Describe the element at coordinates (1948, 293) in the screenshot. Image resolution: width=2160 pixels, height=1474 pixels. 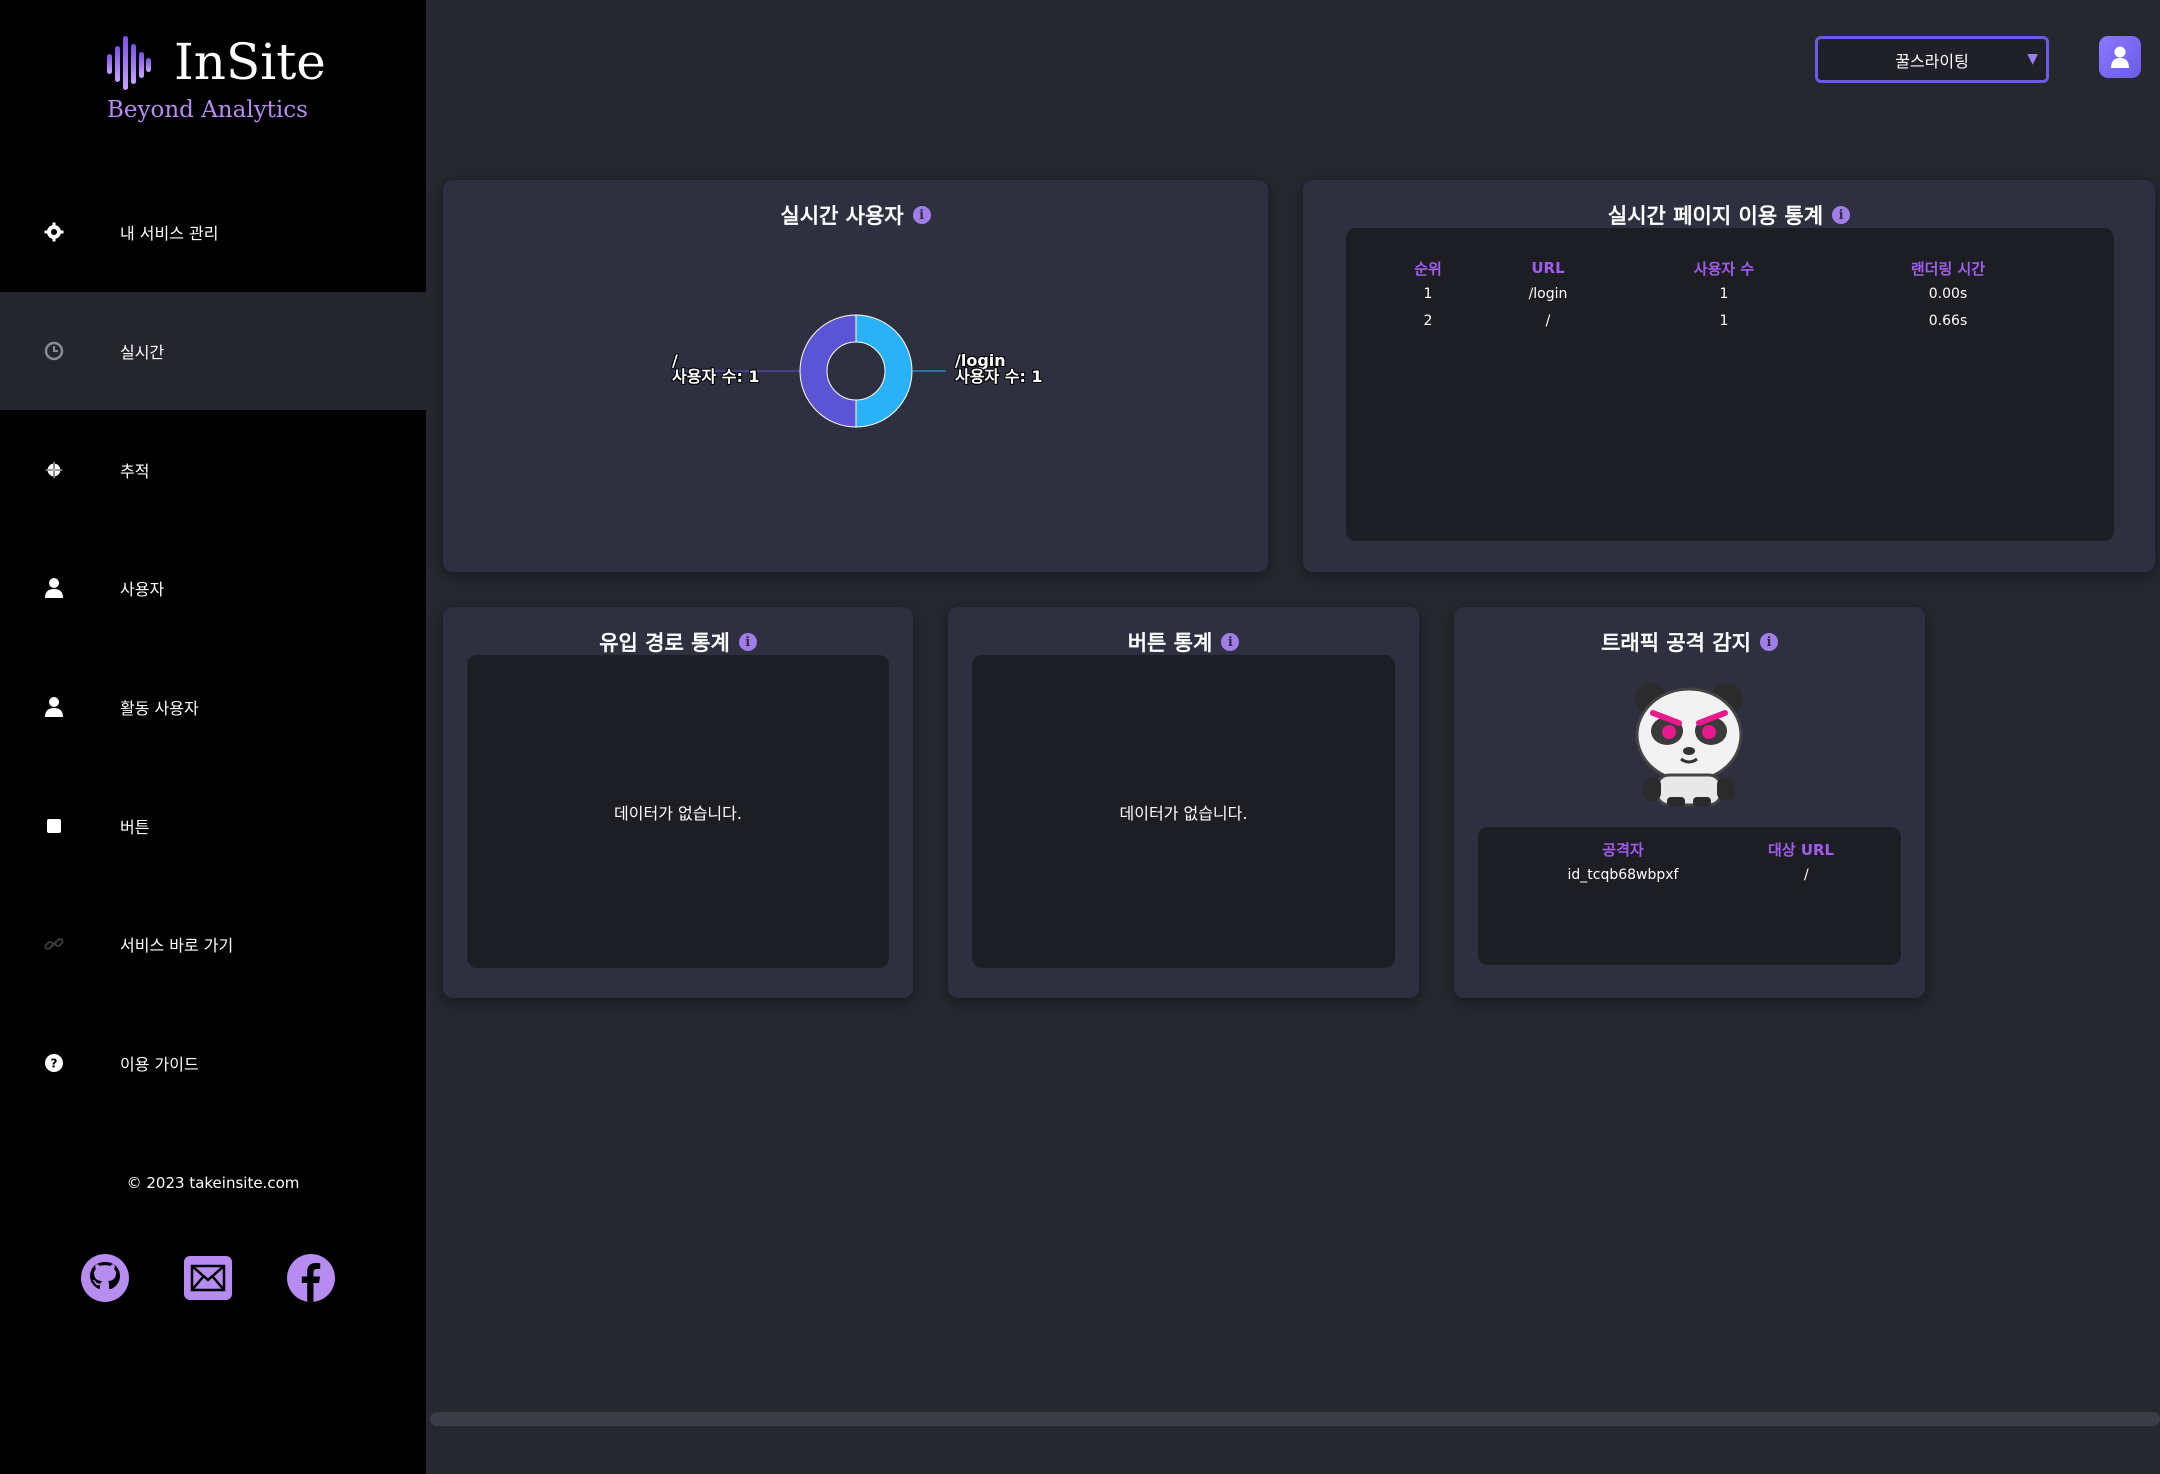
I see `cell-render-time: 0.00s` at that location.